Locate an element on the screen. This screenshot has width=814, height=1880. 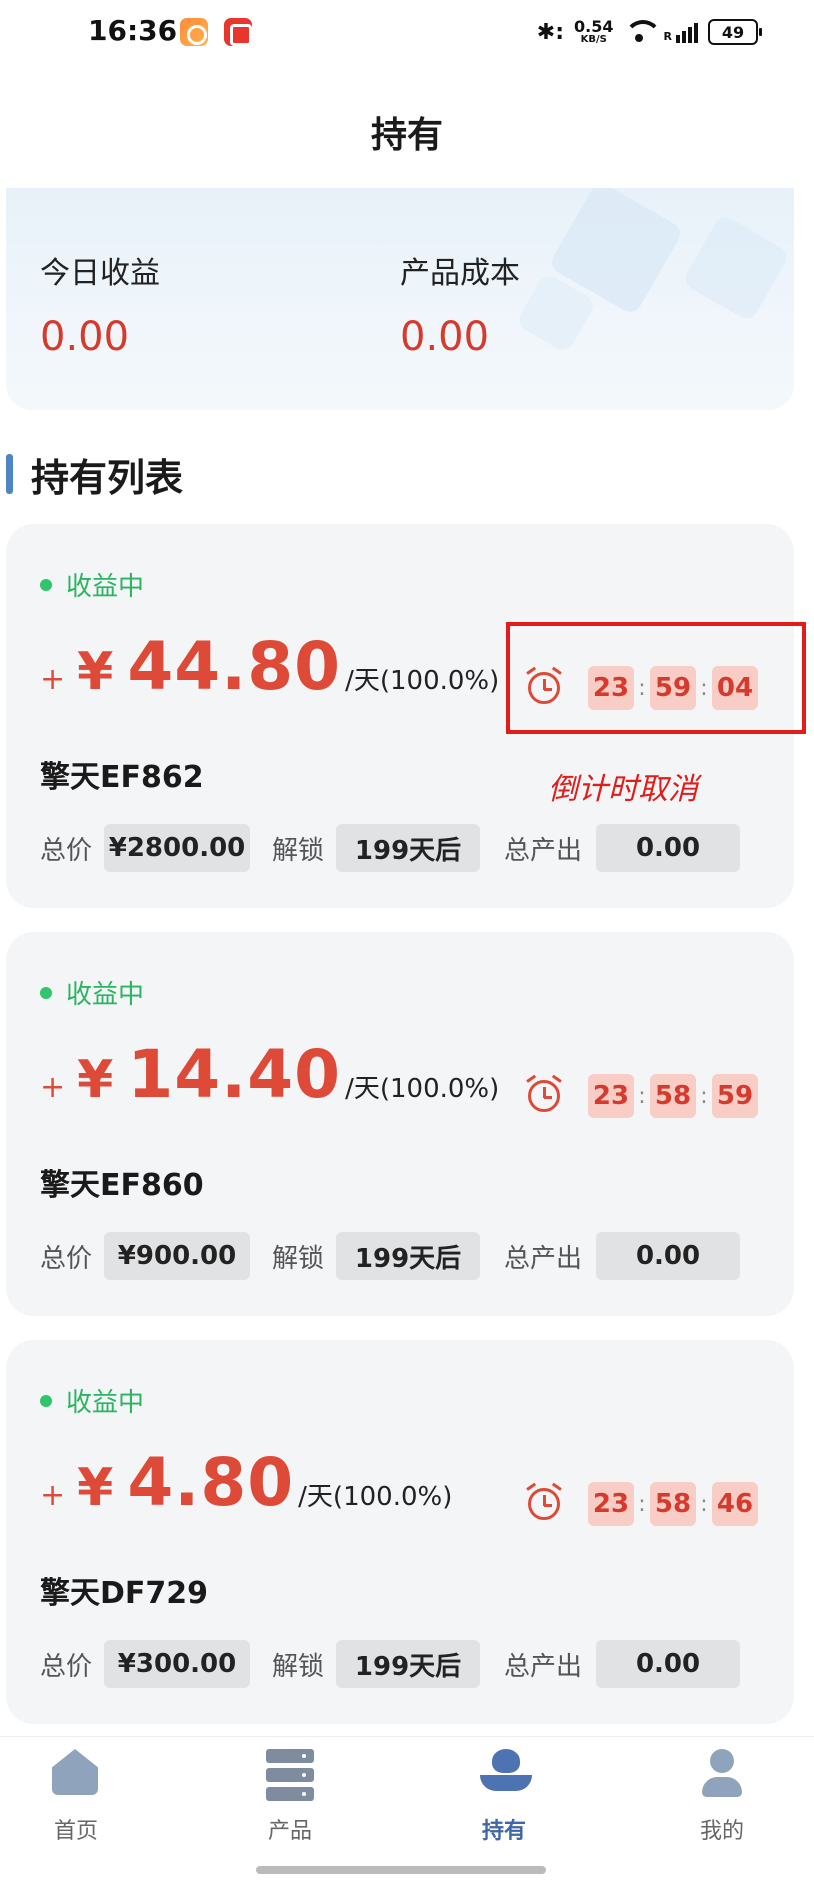
info-row: 总价 ¥300.00 解锁 199天后 总产出 0.00 is located at coordinates (390, 1664).